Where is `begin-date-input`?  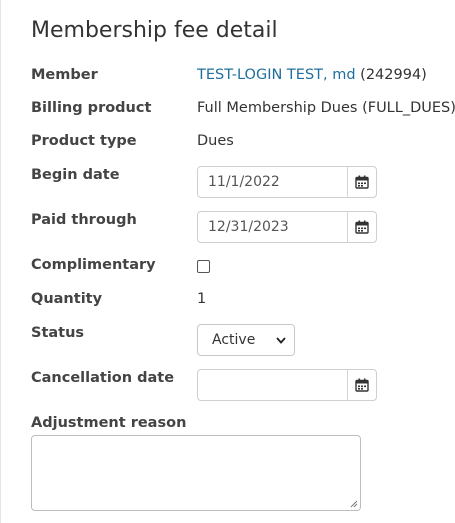
begin-date-input is located at coordinates (272, 182).